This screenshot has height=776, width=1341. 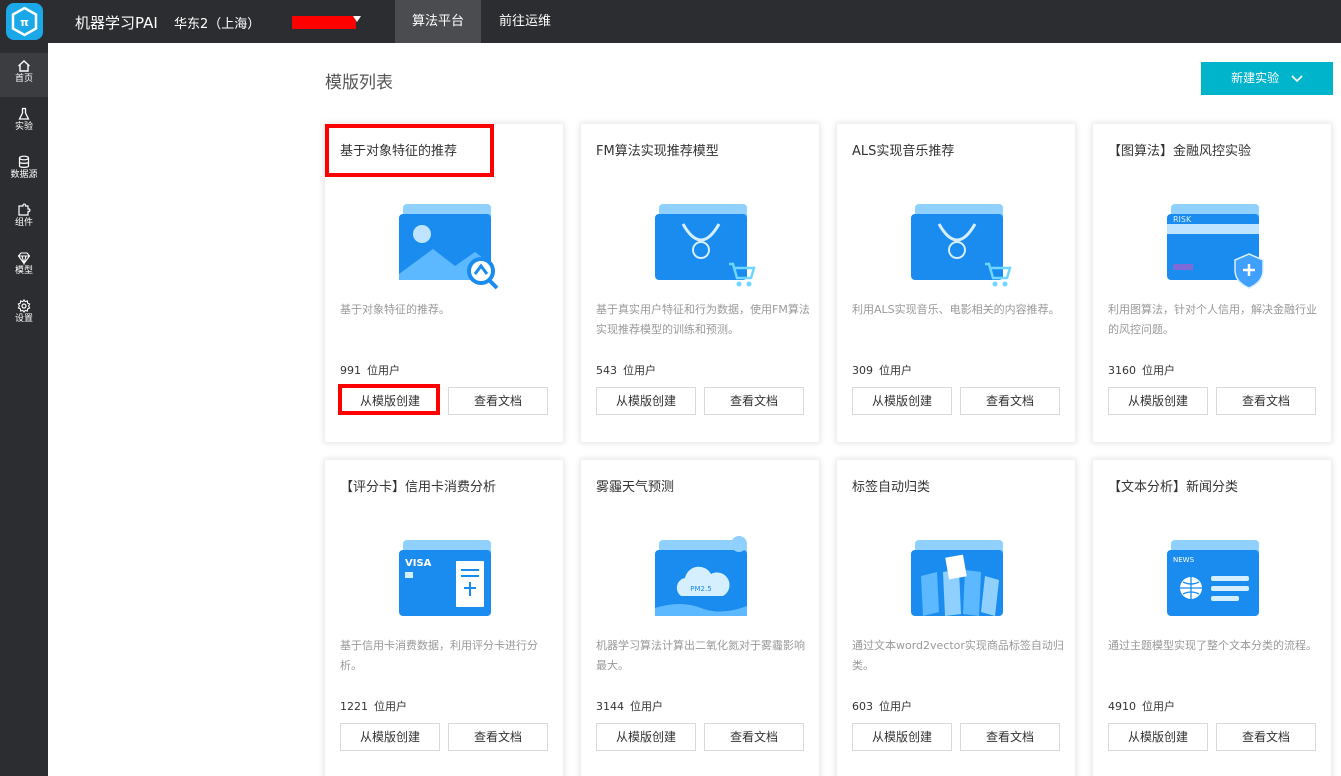 I want to click on news-illustration-icon: NEWS, so click(x=1213, y=578).